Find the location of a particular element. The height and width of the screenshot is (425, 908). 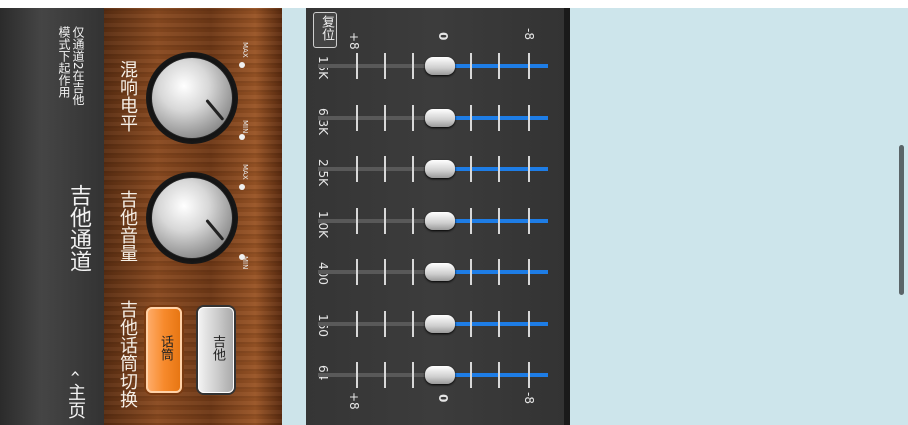

reset-button: 复位 is located at coordinates (325, 30).